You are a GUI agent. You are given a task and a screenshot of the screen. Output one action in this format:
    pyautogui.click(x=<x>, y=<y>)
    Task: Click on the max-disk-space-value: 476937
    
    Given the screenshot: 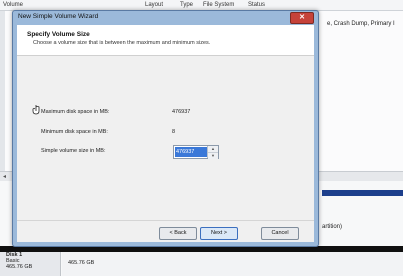 What is the action you would take?
    pyautogui.click(x=181, y=112)
    